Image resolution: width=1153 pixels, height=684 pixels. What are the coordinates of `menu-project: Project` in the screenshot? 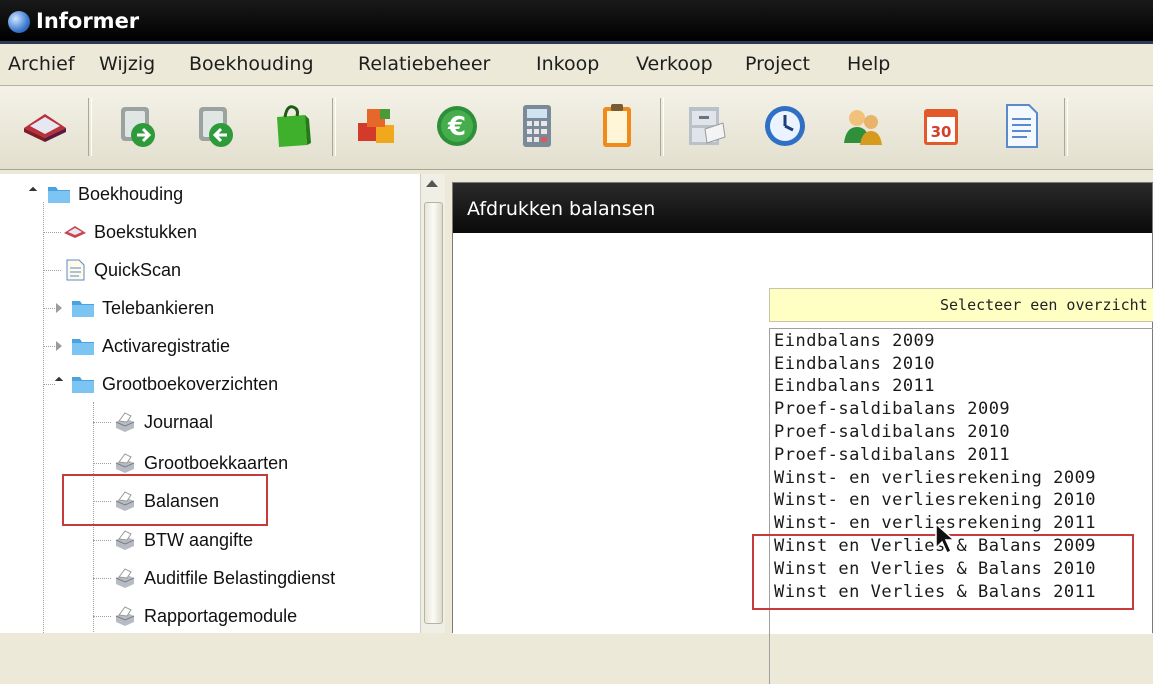 It's located at (777, 64).